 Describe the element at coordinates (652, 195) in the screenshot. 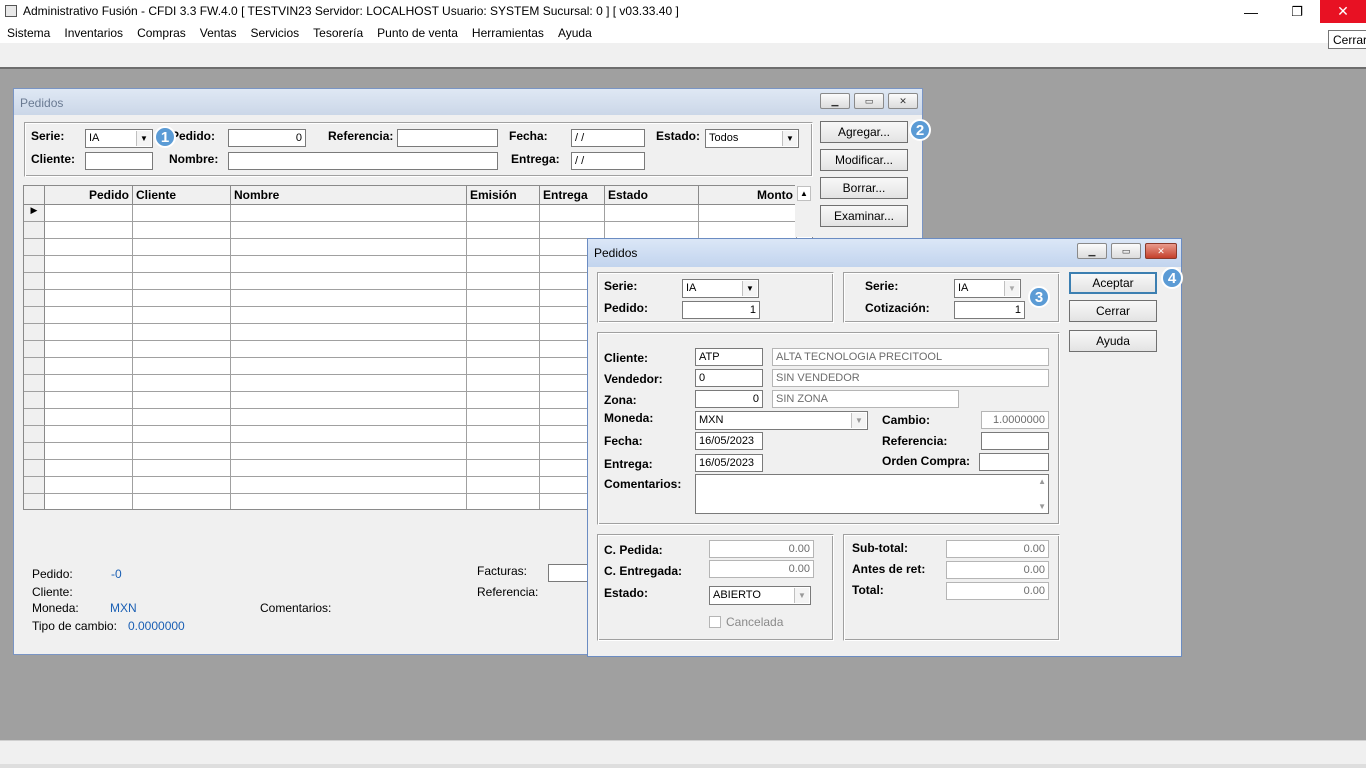

I see `col-header-estado: Estado` at that location.